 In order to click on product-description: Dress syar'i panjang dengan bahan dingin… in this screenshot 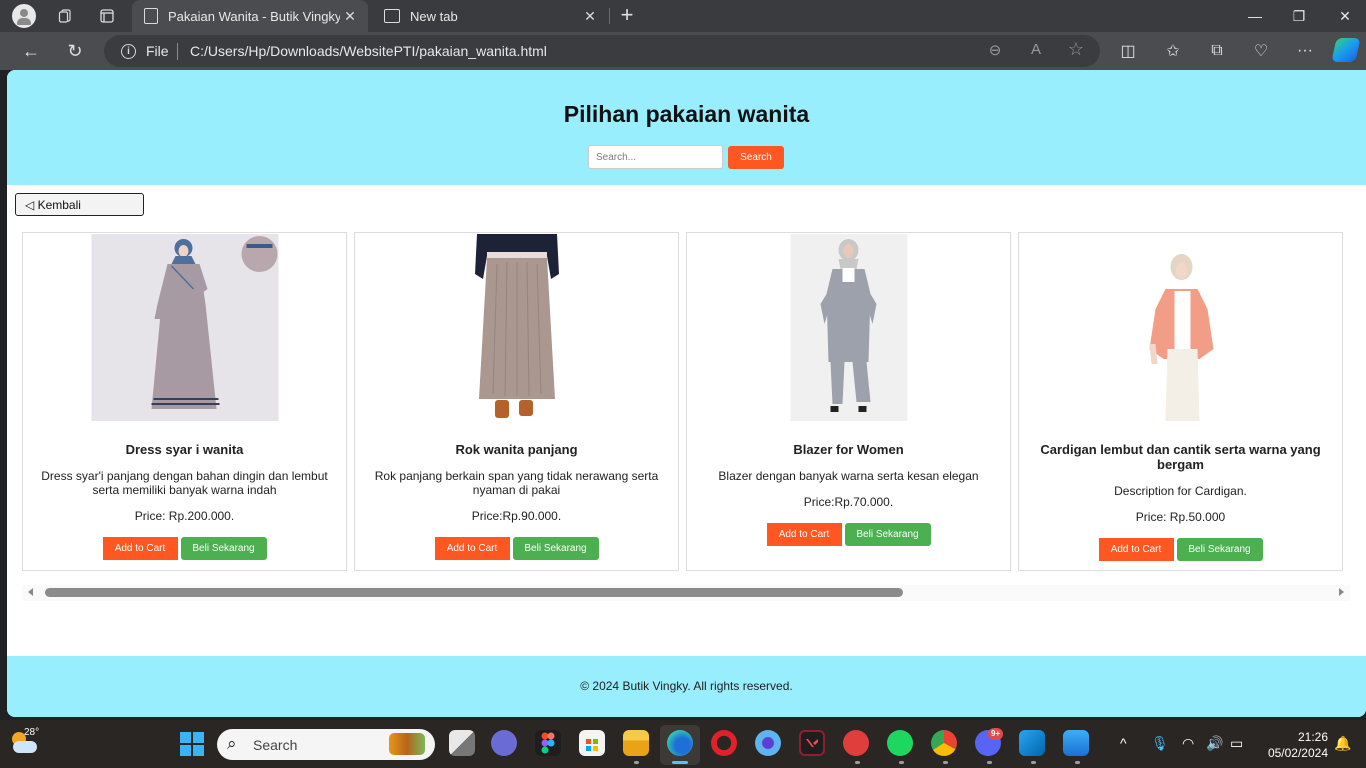, I will do `click(184, 483)`.